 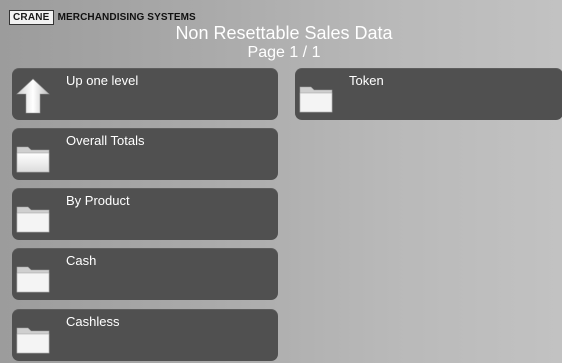 What do you see at coordinates (145, 154) in the screenshot?
I see `folder-overall-totals: Overall Totals` at bounding box center [145, 154].